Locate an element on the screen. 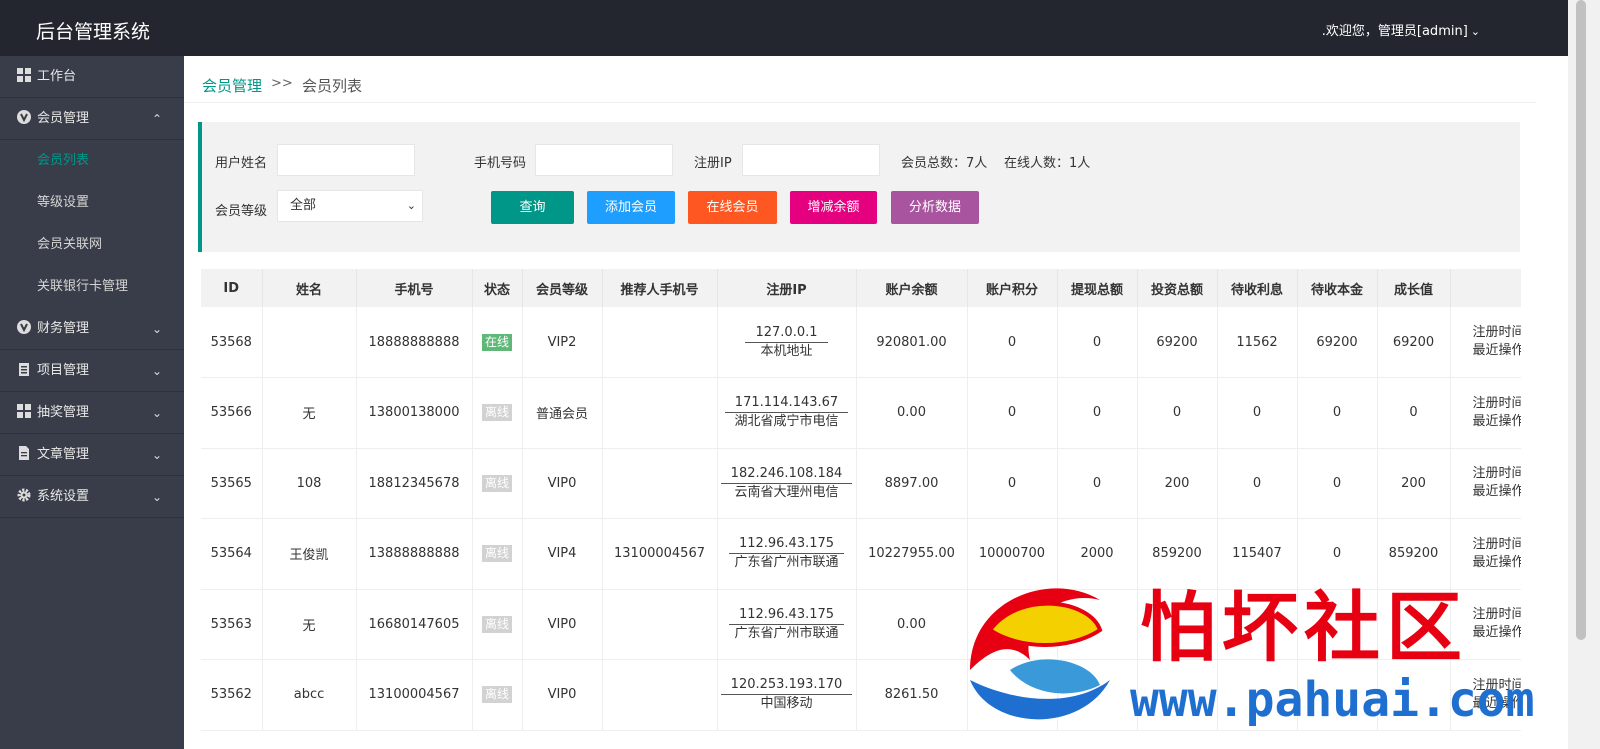 Image resolution: width=1600 pixels, height=749 pixels. sidebar-sub-member-list: 会员列表 is located at coordinates (92, 161).